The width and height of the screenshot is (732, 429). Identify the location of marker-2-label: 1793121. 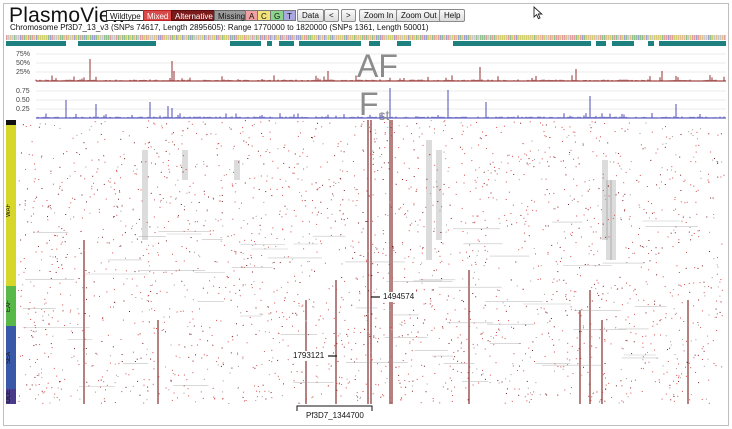
(309, 356).